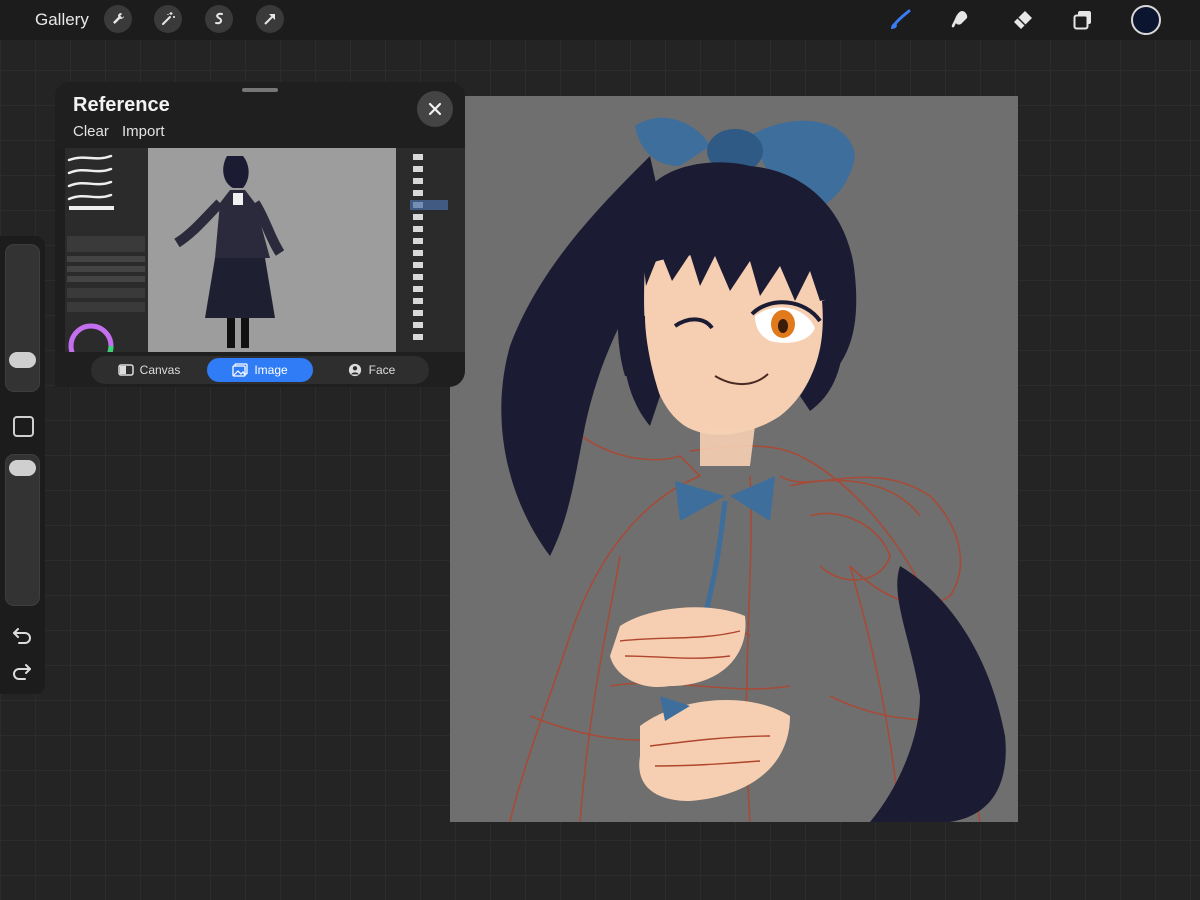  Describe the element at coordinates (22, 360) in the screenshot. I see `brush-size-thumb` at that location.